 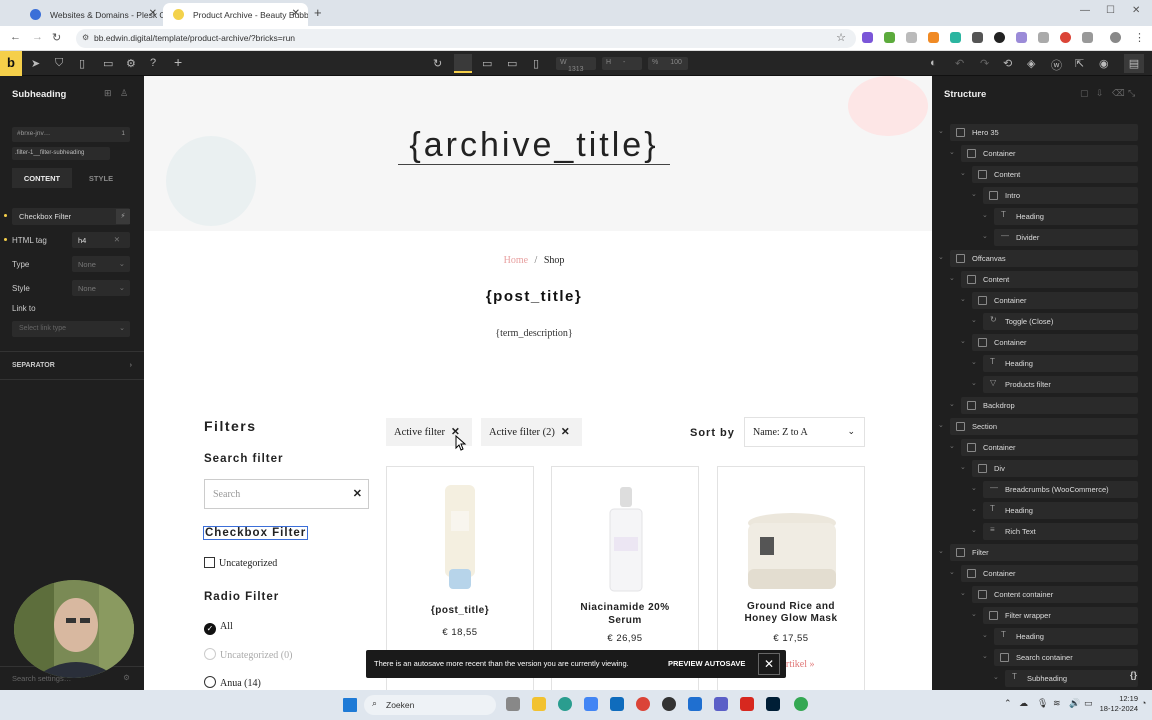 I want to click on structure-panel-toggle-icon: ▤, so click(x=1134, y=63).